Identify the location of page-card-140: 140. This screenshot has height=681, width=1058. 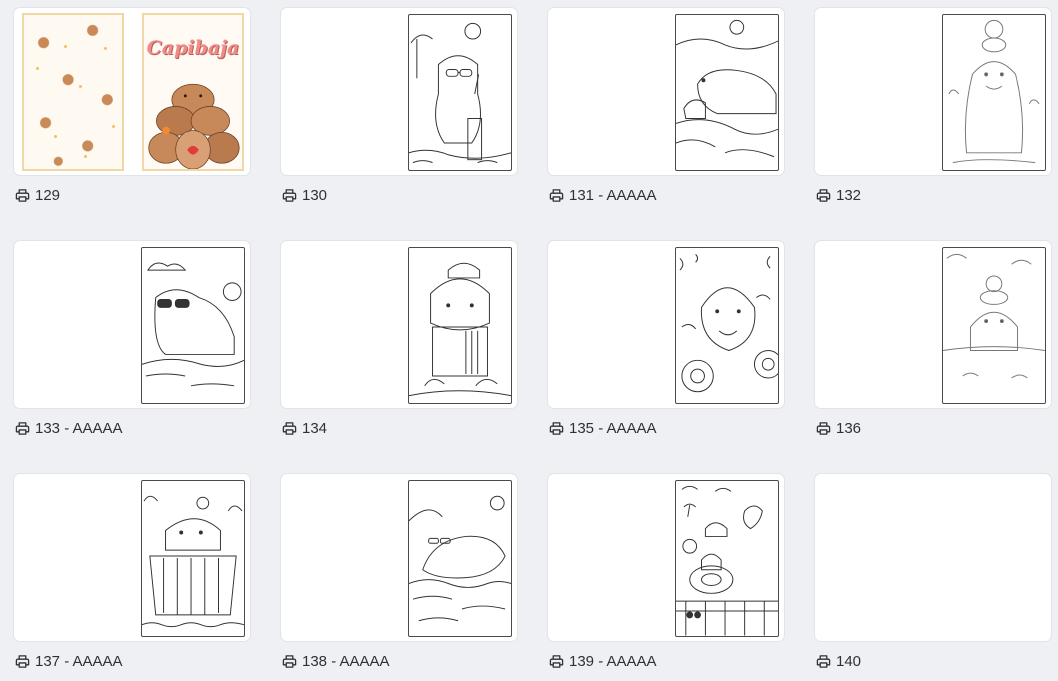
(933, 577).